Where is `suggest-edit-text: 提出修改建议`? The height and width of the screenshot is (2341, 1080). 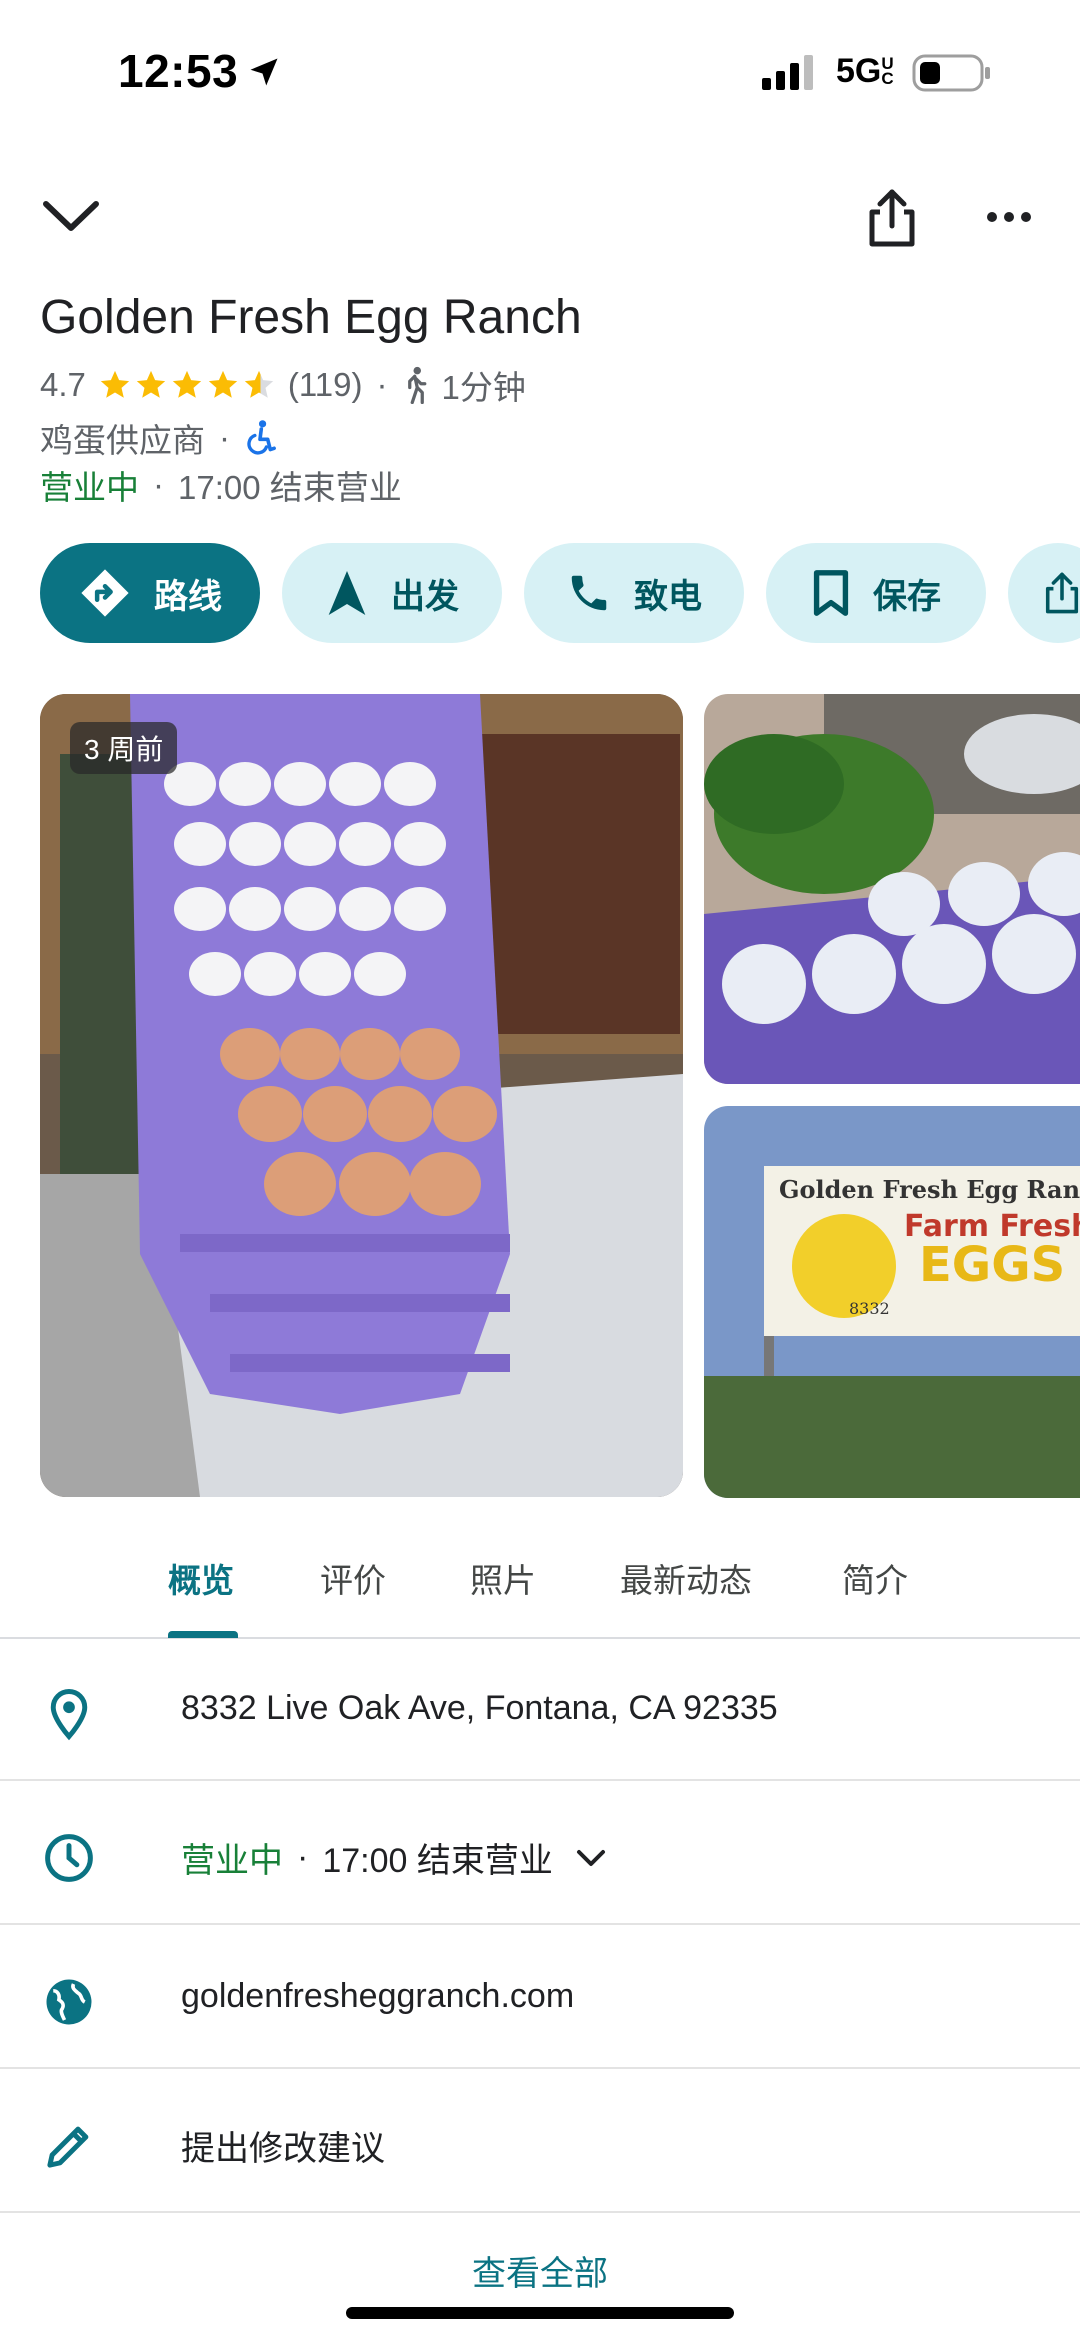 suggest-edit-text: 提出修改建议 is located at coordinates (283, 2149).